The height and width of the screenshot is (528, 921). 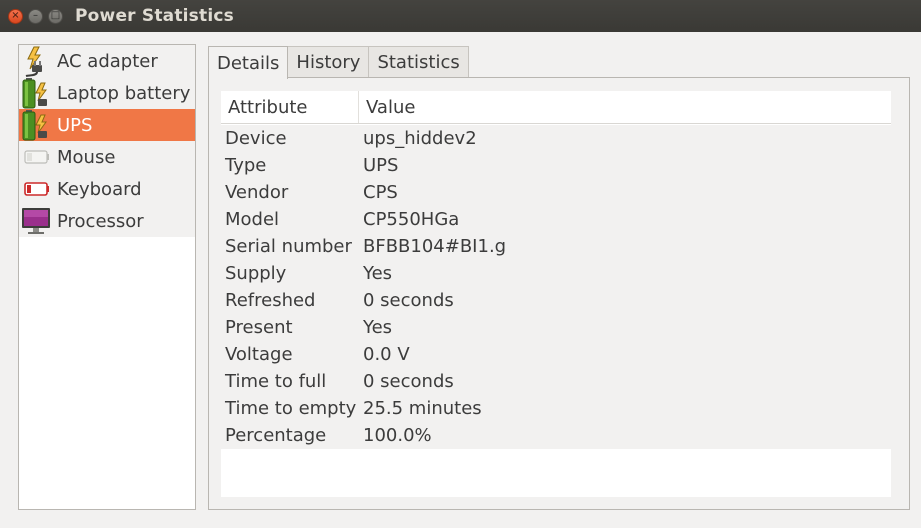 What do you see at coordinates (36, 157) in the screenshot?
I see `mouse-battery-icon` at bounding box center [36, 157].